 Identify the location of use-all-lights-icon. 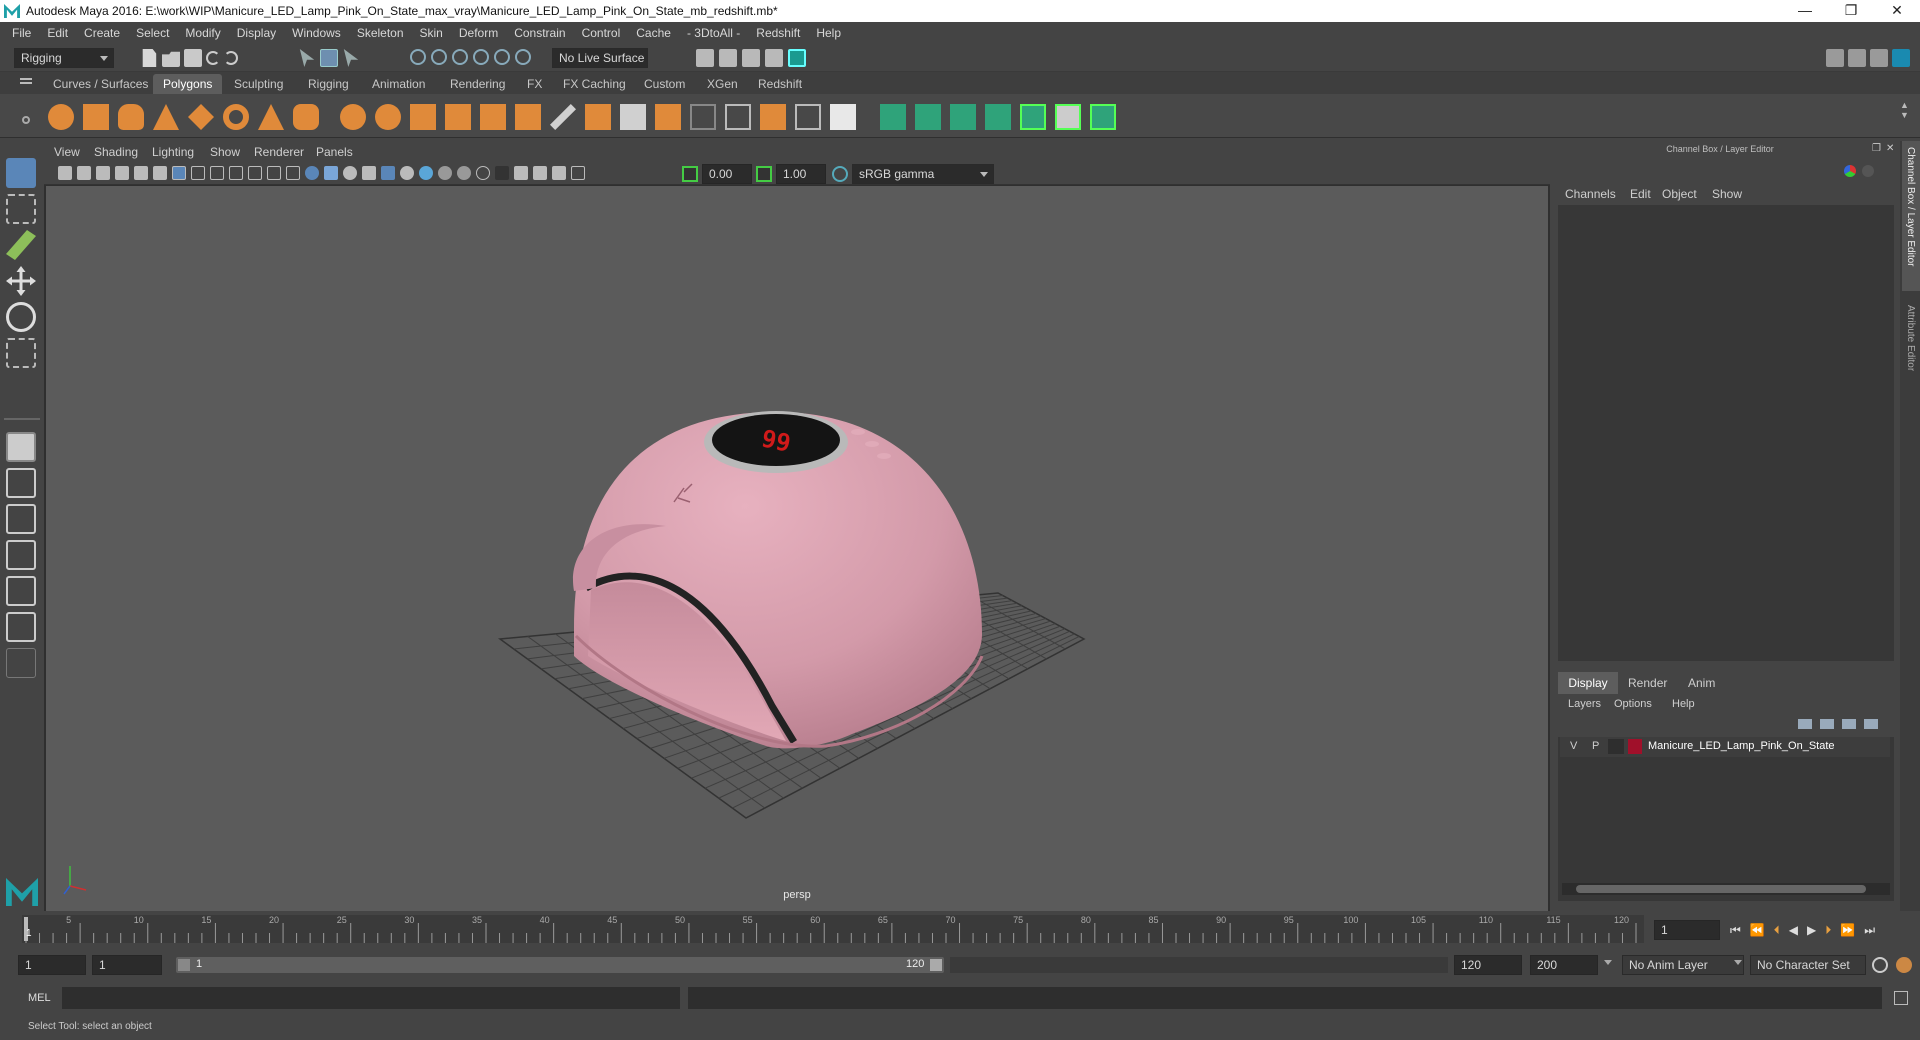
(388, 173).